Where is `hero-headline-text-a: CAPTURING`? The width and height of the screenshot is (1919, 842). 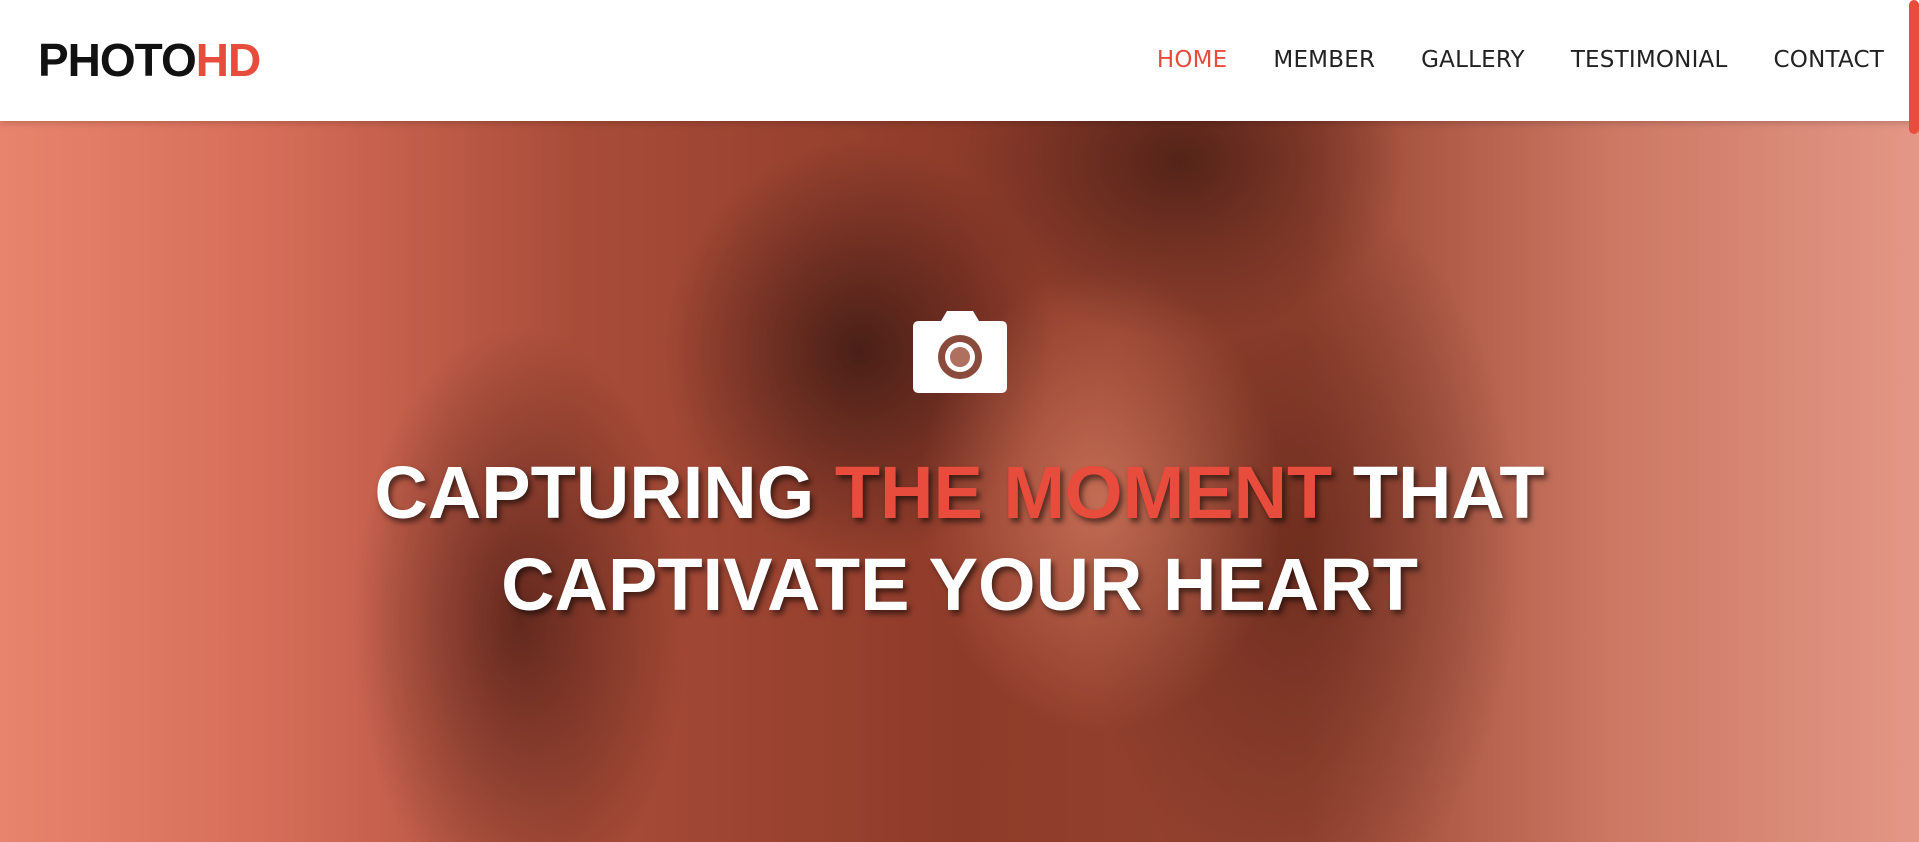
hero-headline-text-a: CAPTURING is located at coordinates (604, 492).